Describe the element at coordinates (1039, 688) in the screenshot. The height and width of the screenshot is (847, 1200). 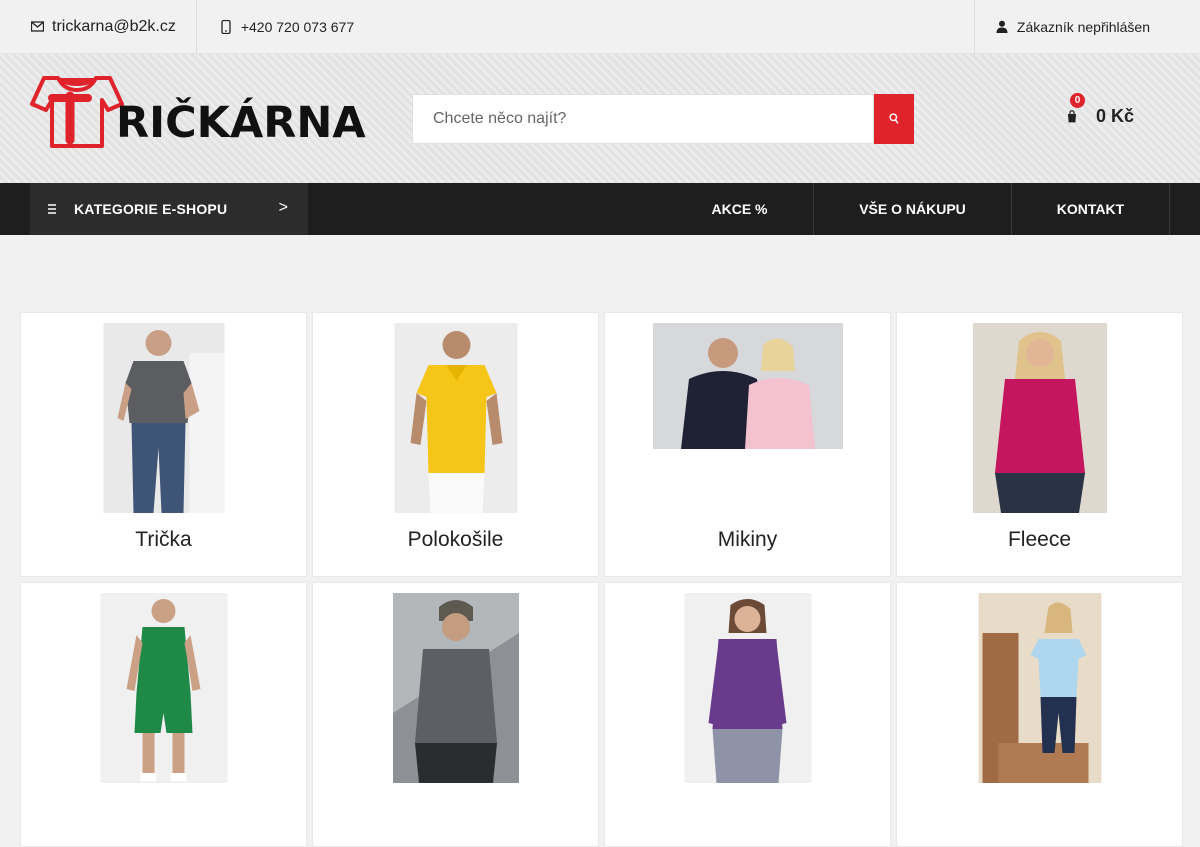
I see `category-image-kids-tshirt` at that location.